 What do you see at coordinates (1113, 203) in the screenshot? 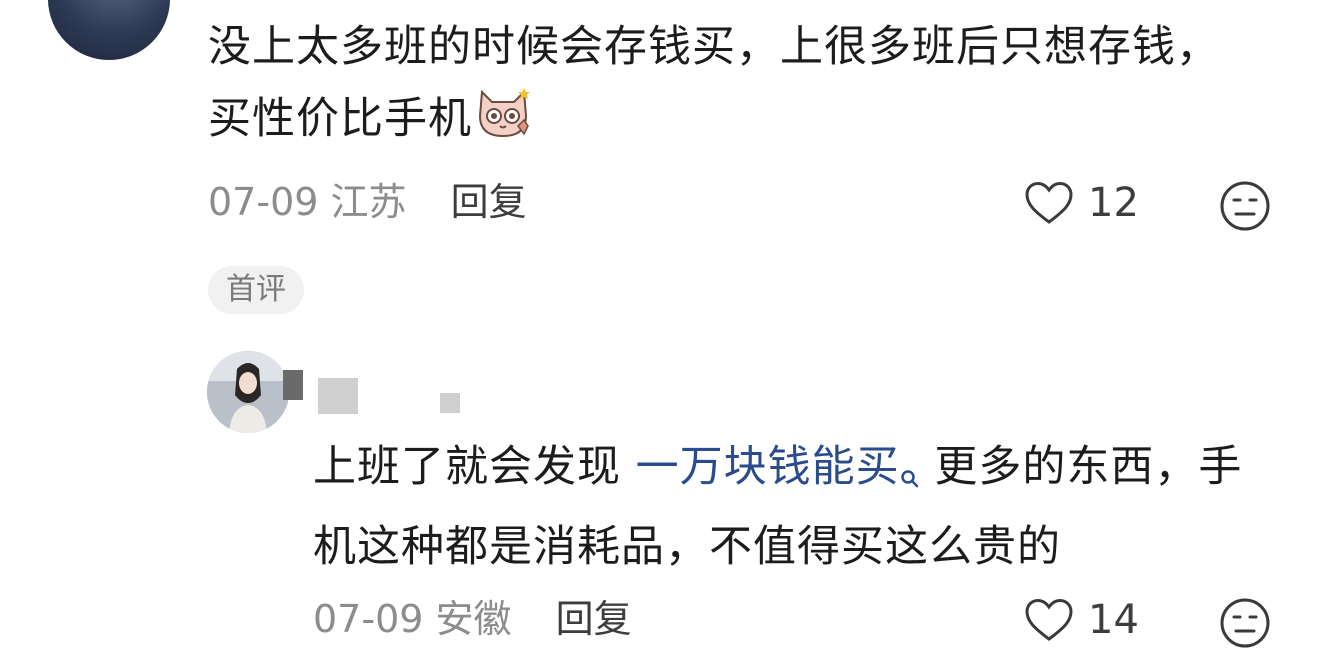
I see `like-count: 12` at bounding box center [1113, 203].